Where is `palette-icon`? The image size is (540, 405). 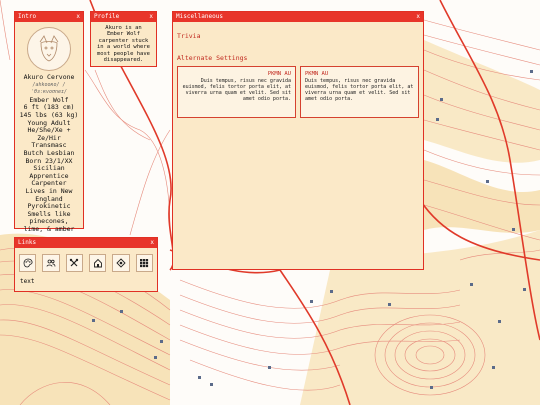 palette-icon is located at coordinates (28, 263).